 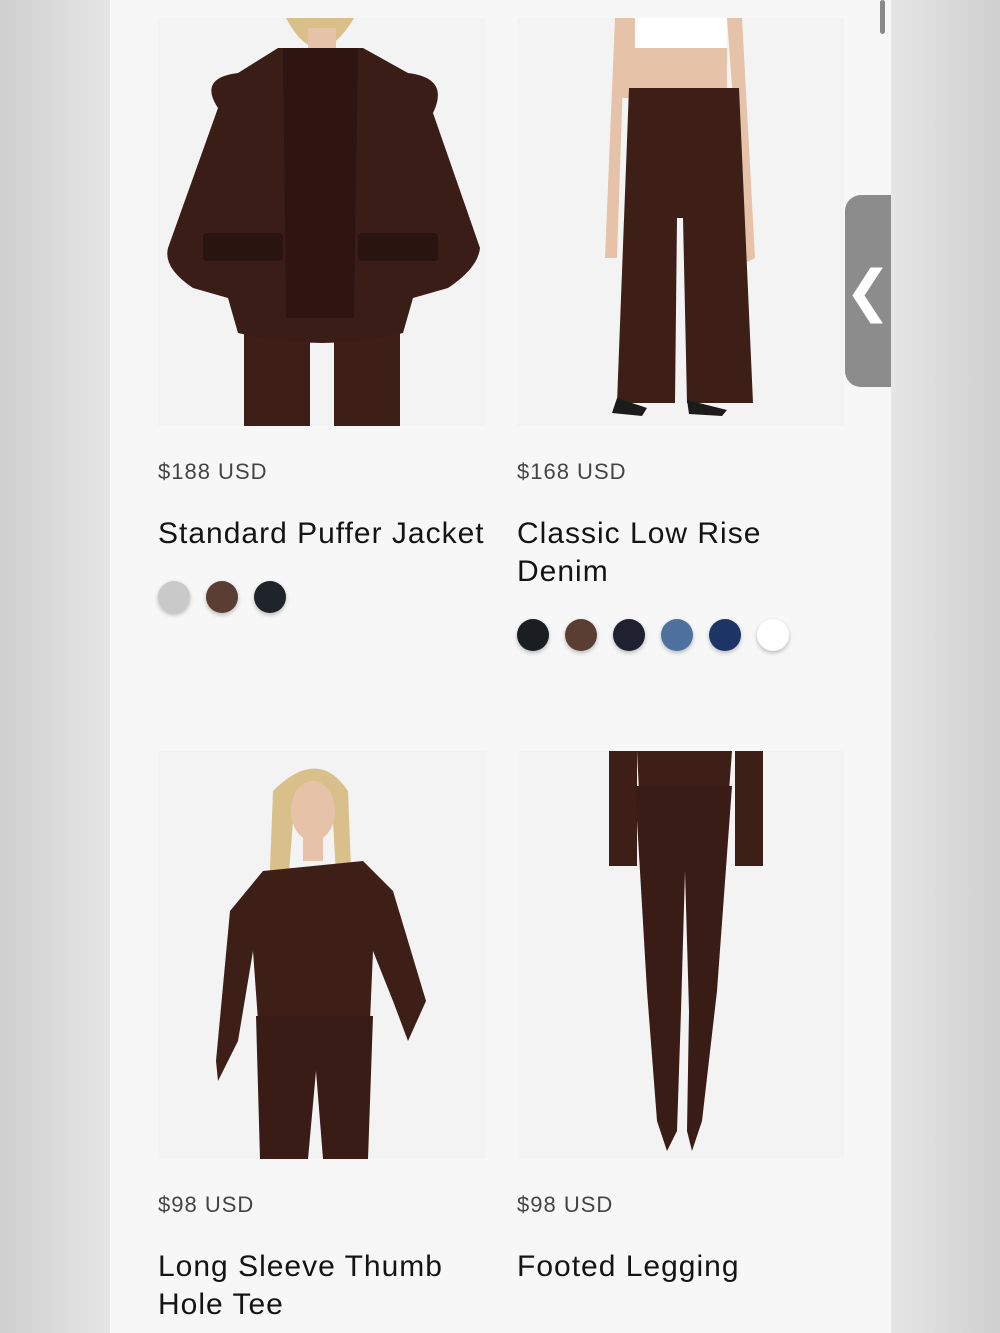 I want to click on product-title: Classic Low Rise Denim, so click(x=680, y=553).